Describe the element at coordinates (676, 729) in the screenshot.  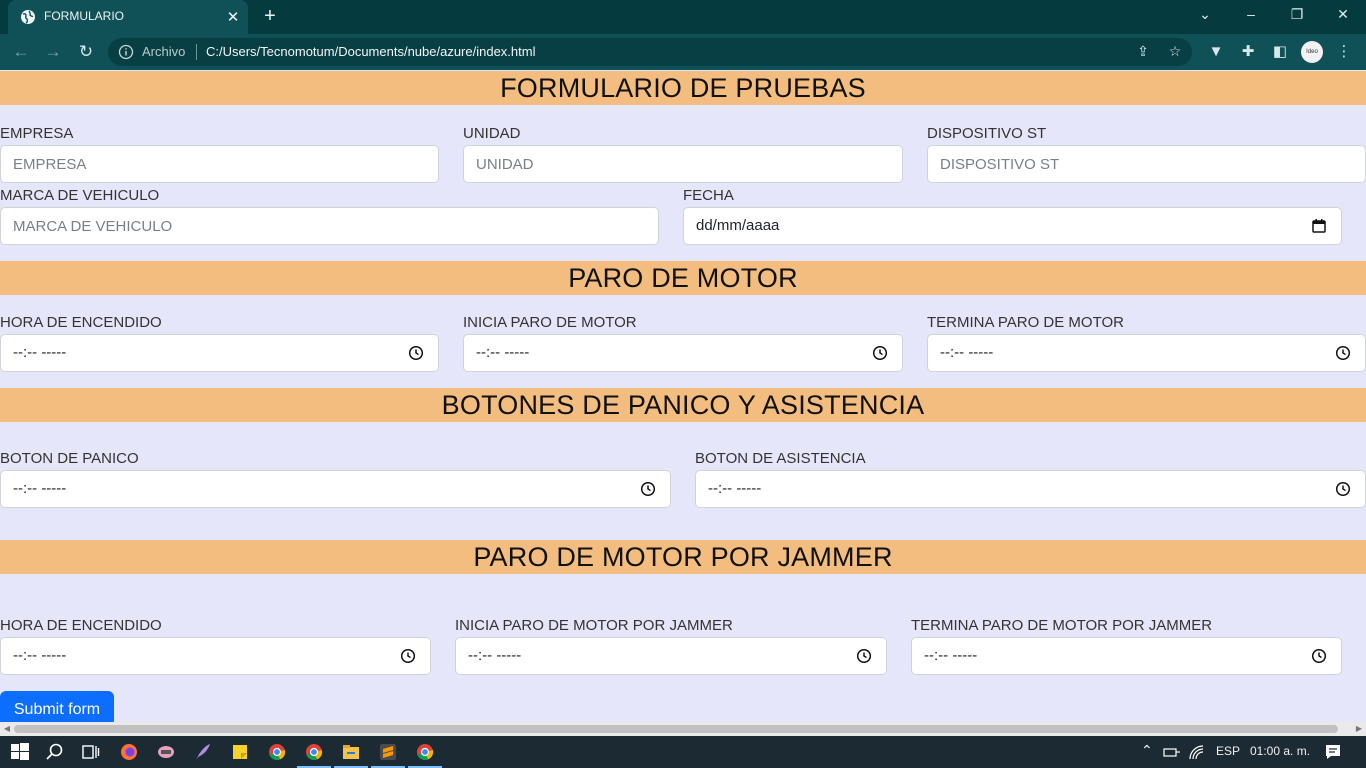
I see `scrollbar-thumb` at that location.